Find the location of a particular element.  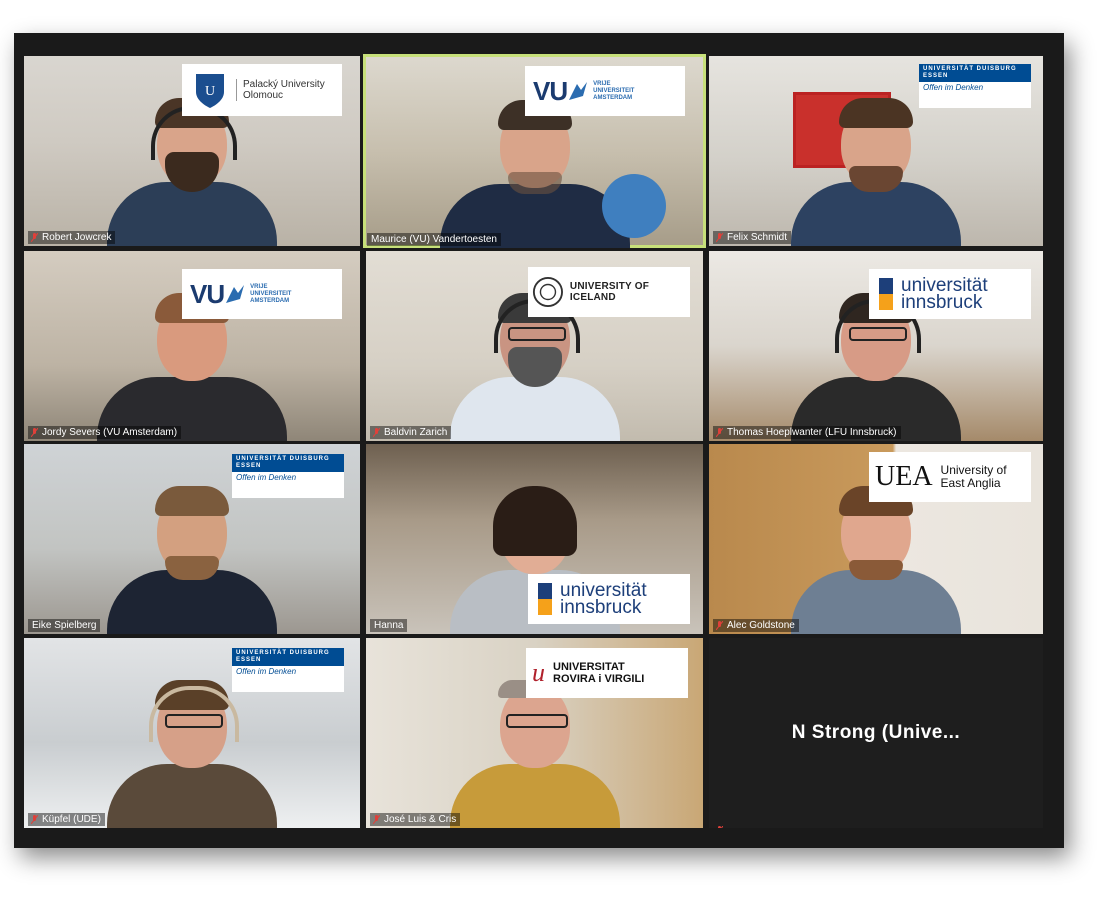

participant-name: José Luis & Cris is located at coordinates (415, 819).